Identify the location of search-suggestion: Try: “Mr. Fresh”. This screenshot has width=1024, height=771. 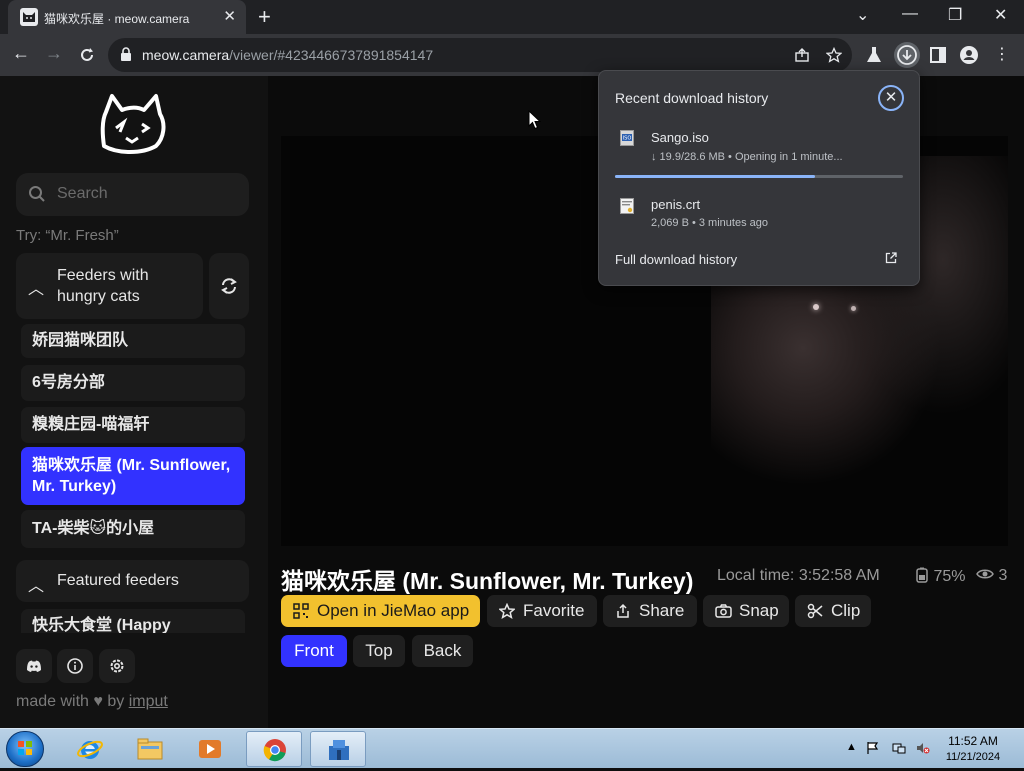
(67, 235).